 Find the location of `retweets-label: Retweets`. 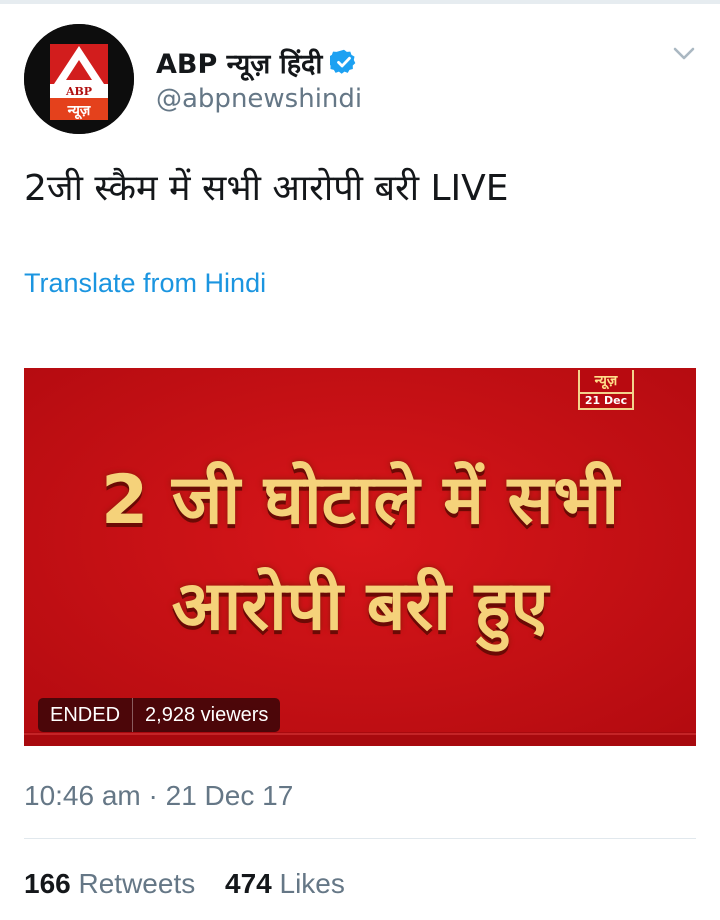

retweets-label: Retweets is located at coordinates (137, 883).